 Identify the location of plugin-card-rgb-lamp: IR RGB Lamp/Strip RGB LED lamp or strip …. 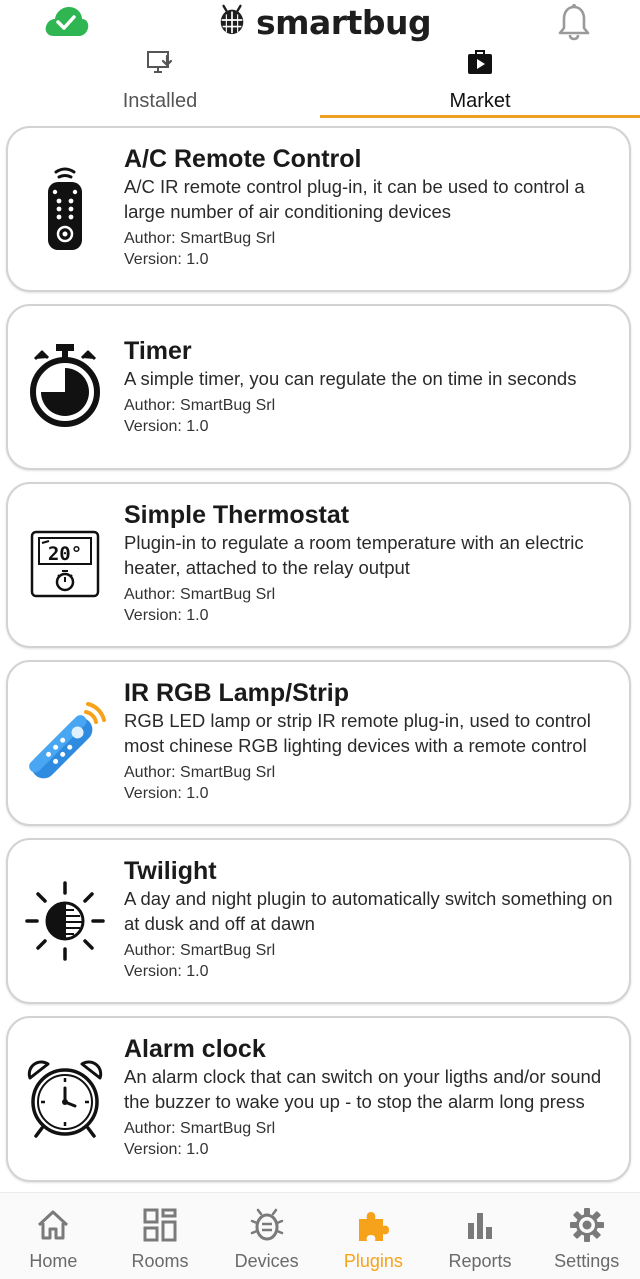
(318, 743).